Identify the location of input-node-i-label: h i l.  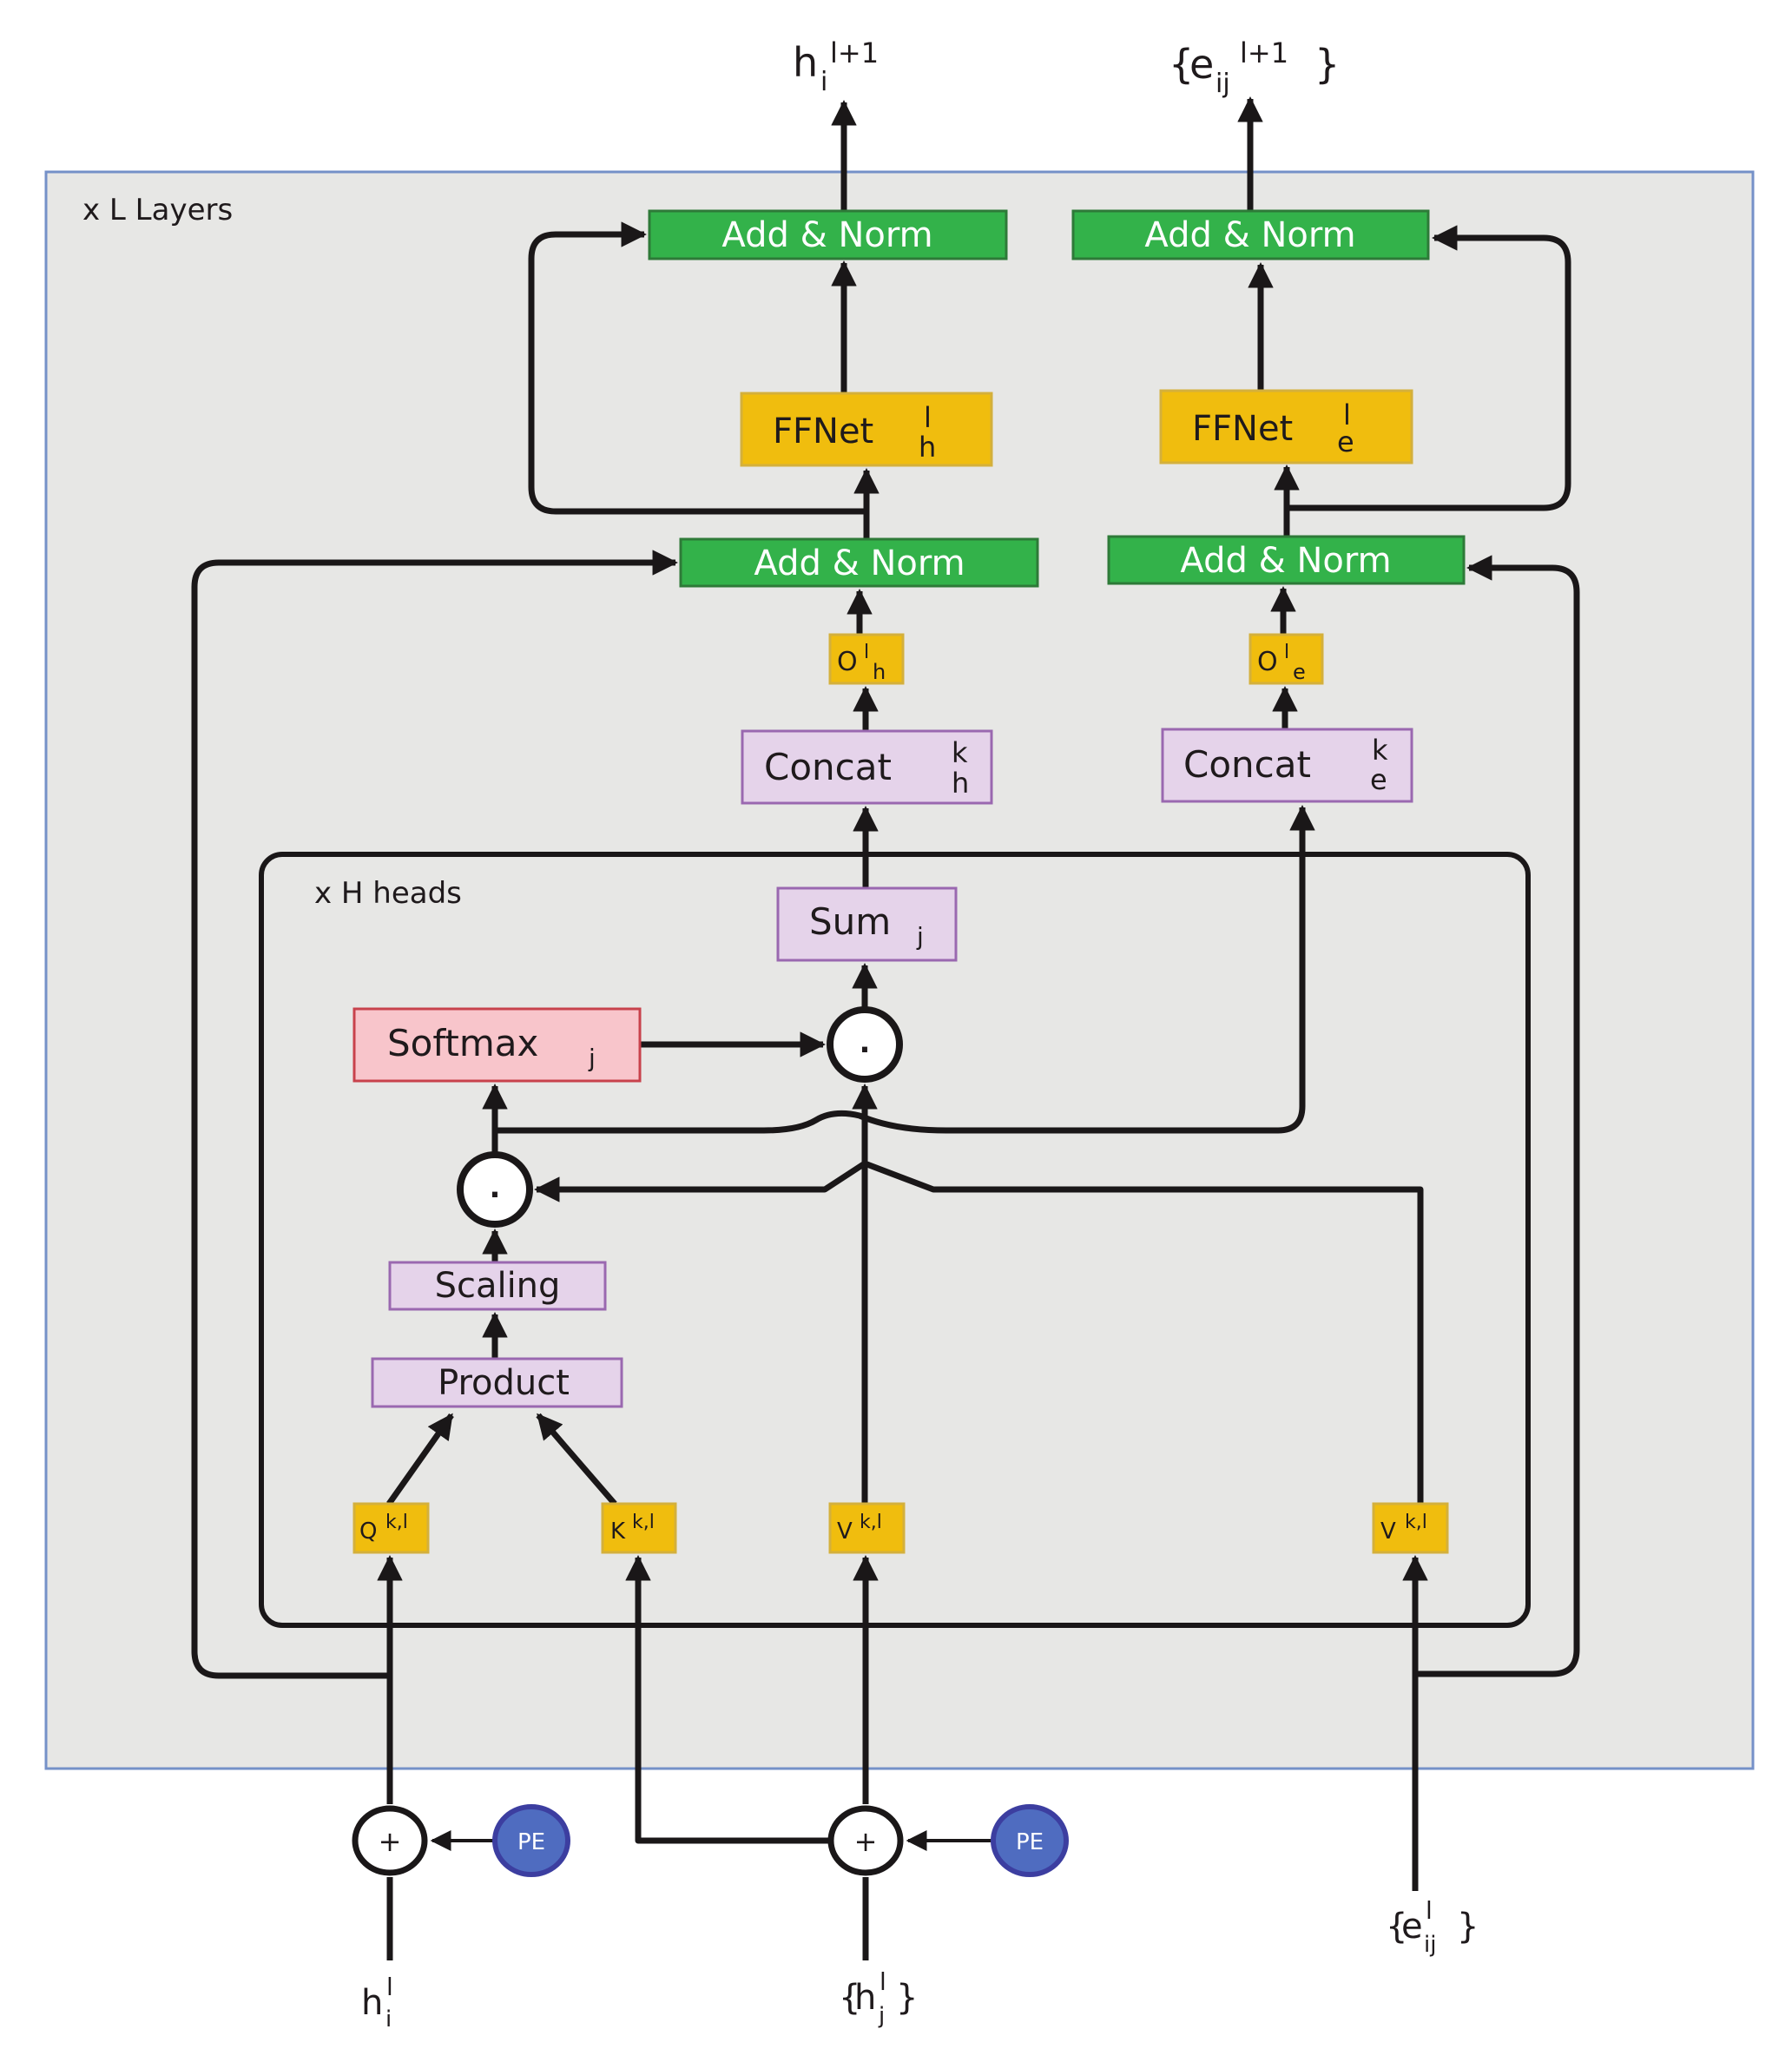
(377, 2003).